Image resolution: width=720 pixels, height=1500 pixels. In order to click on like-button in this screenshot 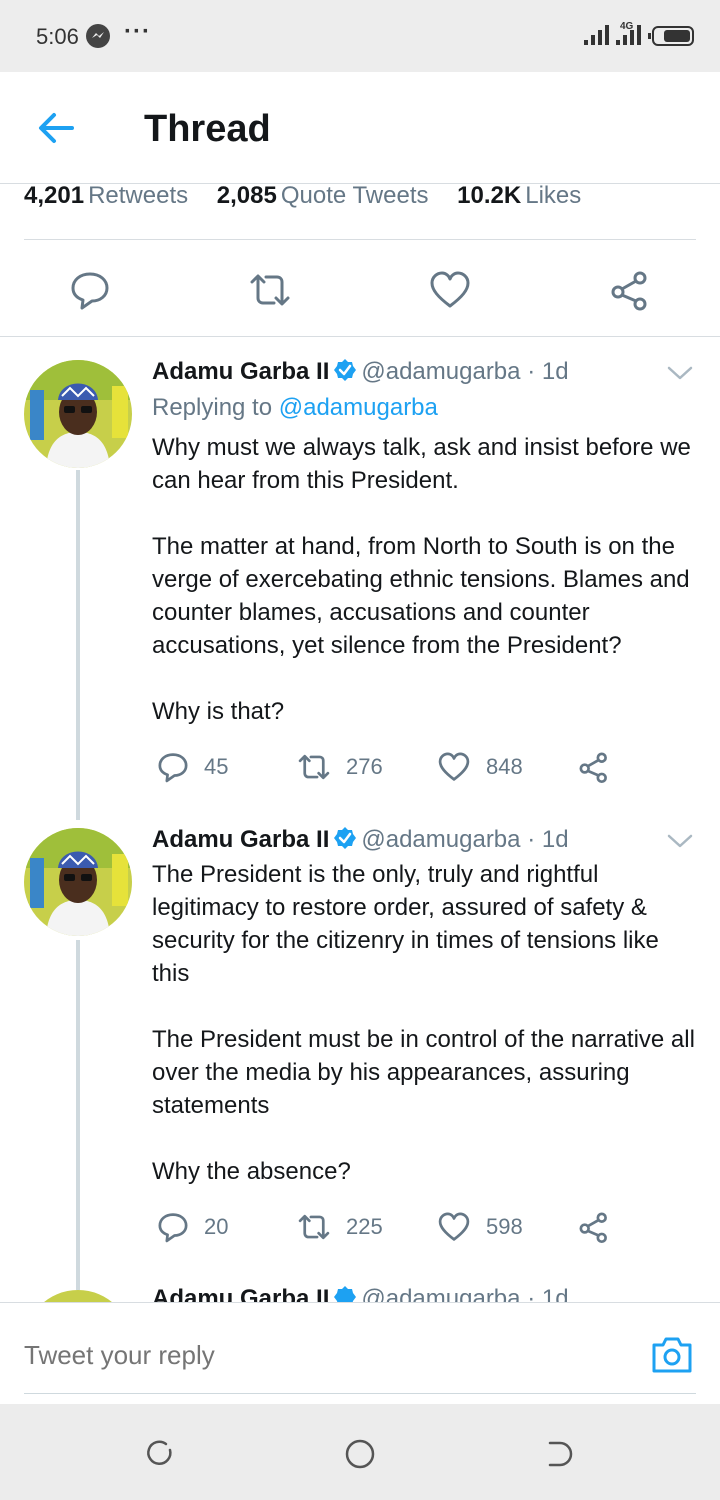, I will do `click(450, 290)`.